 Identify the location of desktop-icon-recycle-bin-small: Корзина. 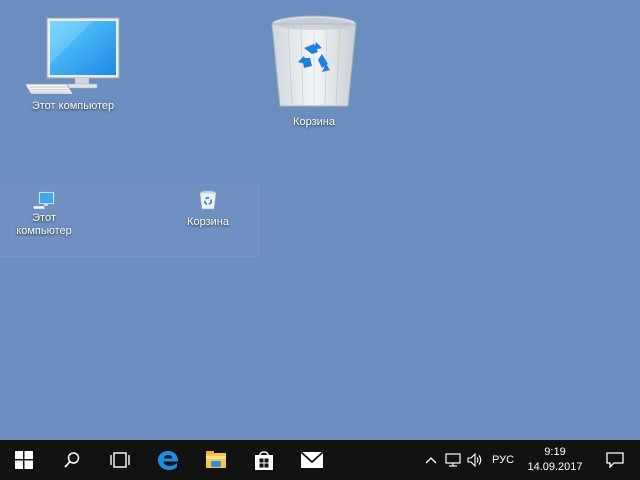
(208, 221).